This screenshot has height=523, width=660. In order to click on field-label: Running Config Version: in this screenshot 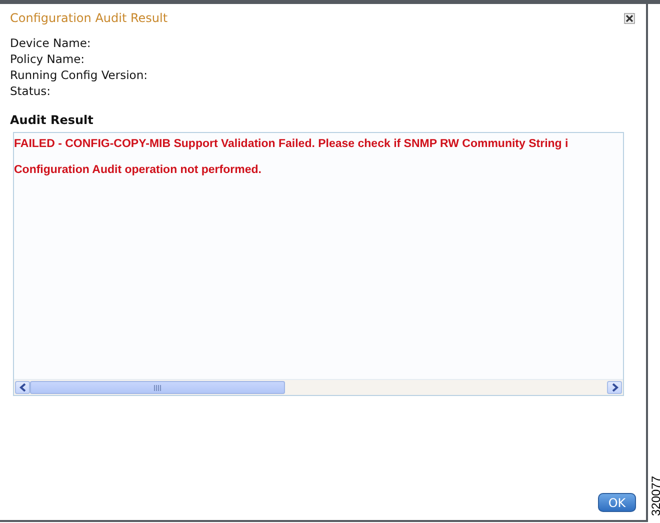, I will do `click(79, 75)`.